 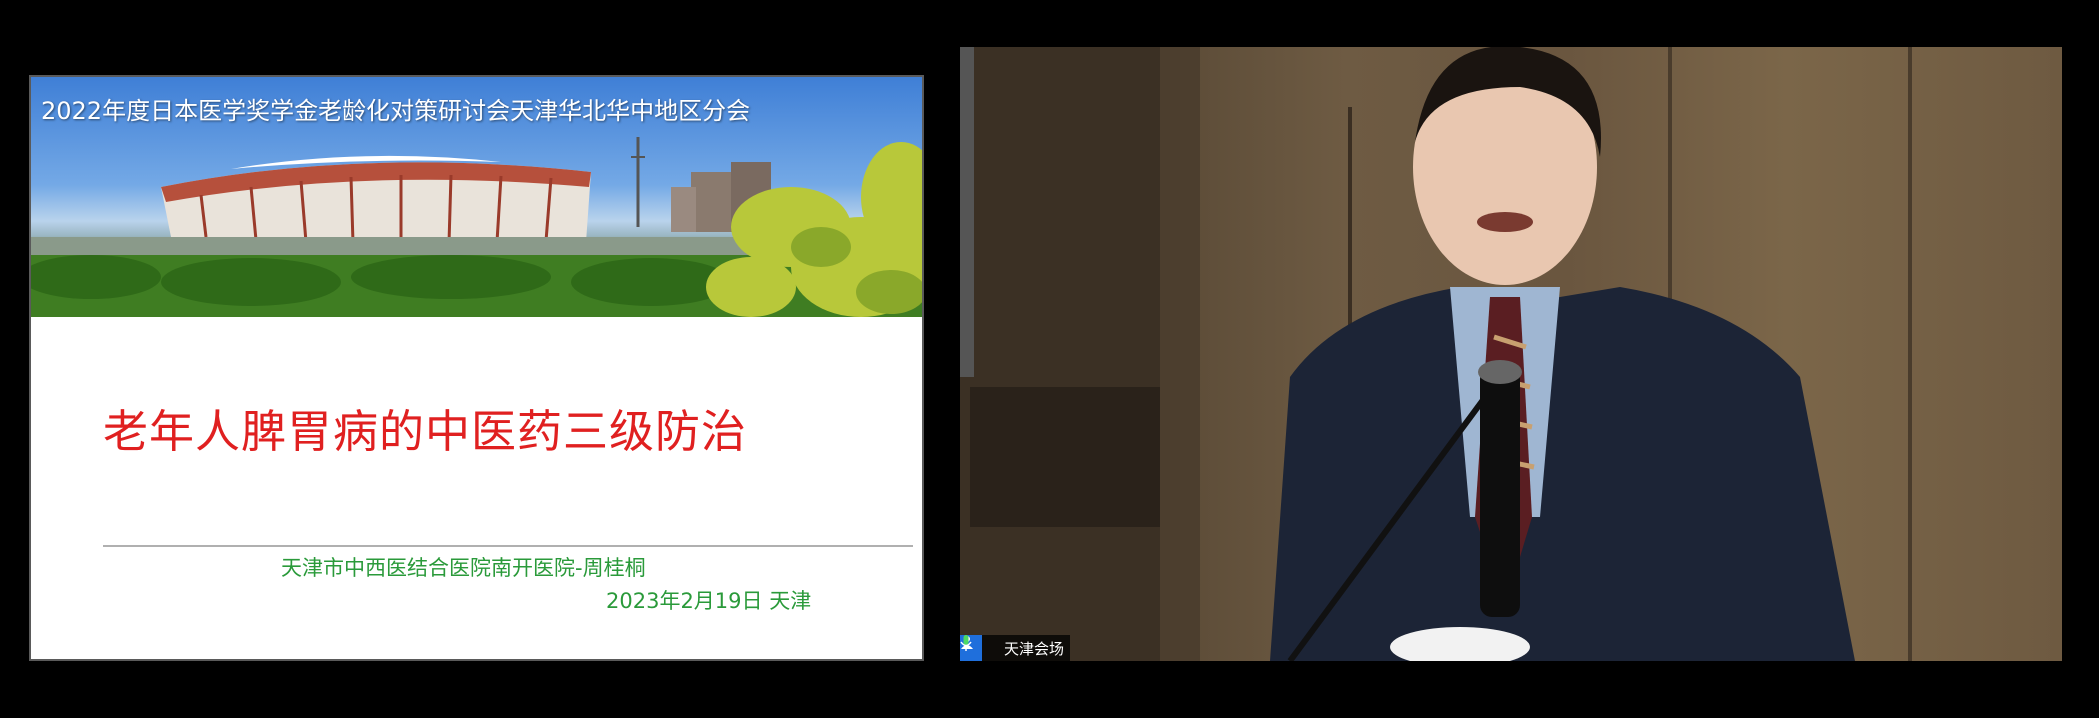 I want to click on presentation-title: 老年人脾胃病的中医药三级防治, so click(x=425, y=431).